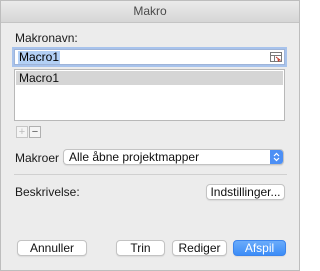 The height and width of the screenshot is (271, 320). What do you see at coordinates (276, 157) in the screenshot?
I see `chevron-updown-icon` at bounding box center [276, 157].